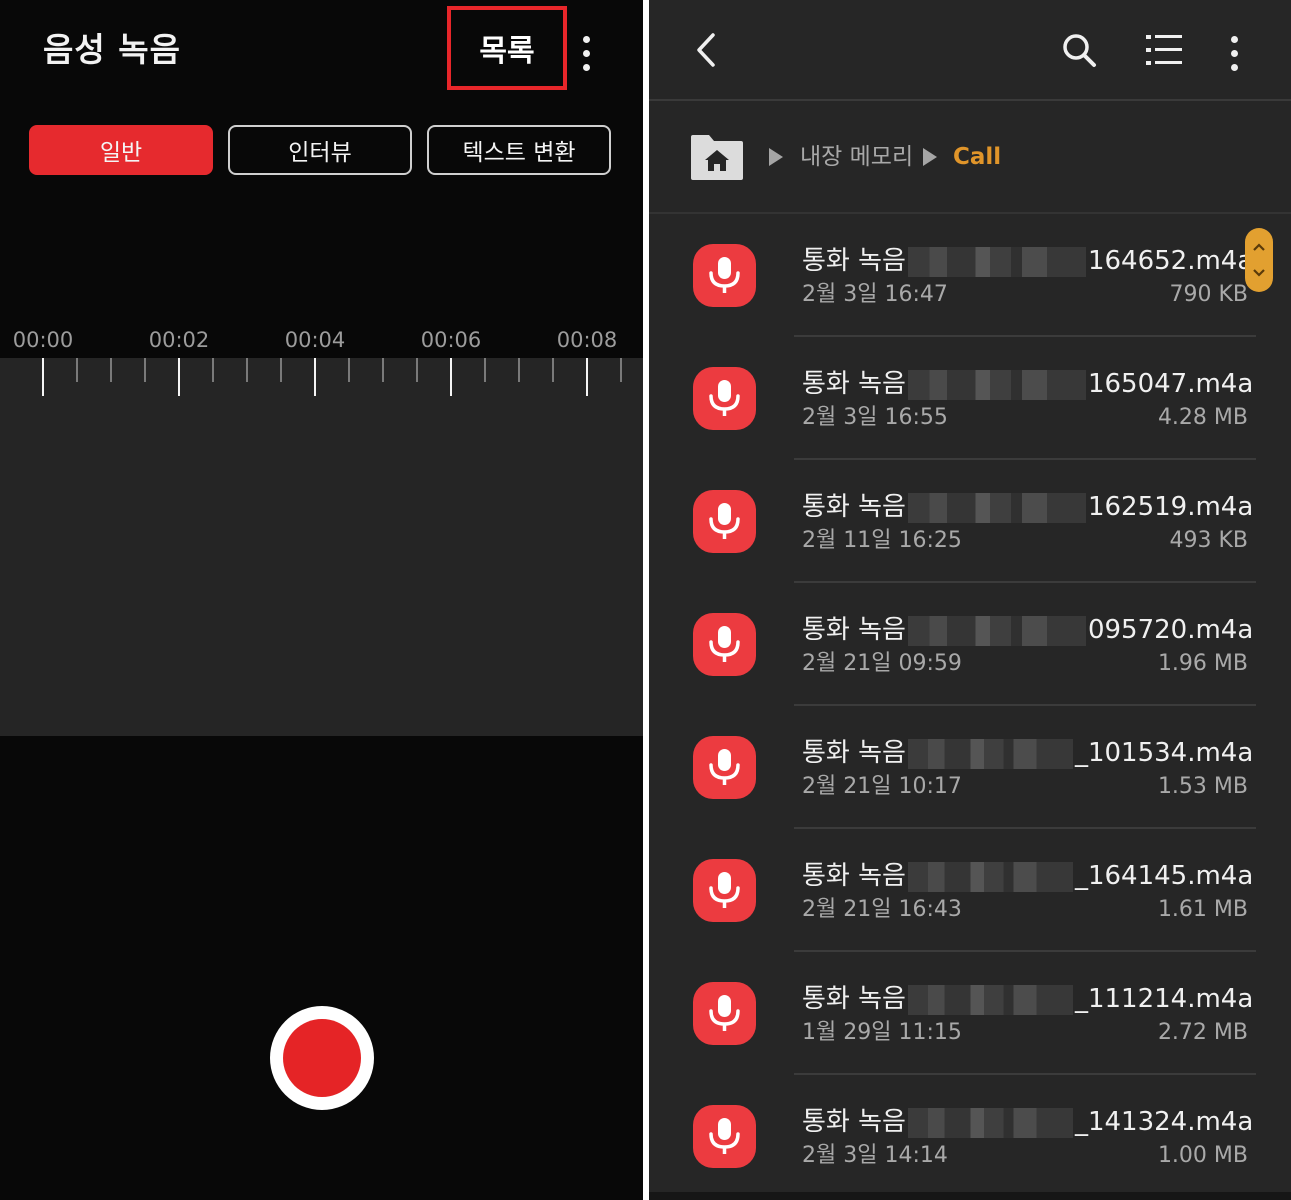 This screenshot has width=1291, height=1200. What do you see at coordinates (882, 786) in the screenshot?
I see `file-date: 2월 21일 10:17` at bounding box center [882, 786].